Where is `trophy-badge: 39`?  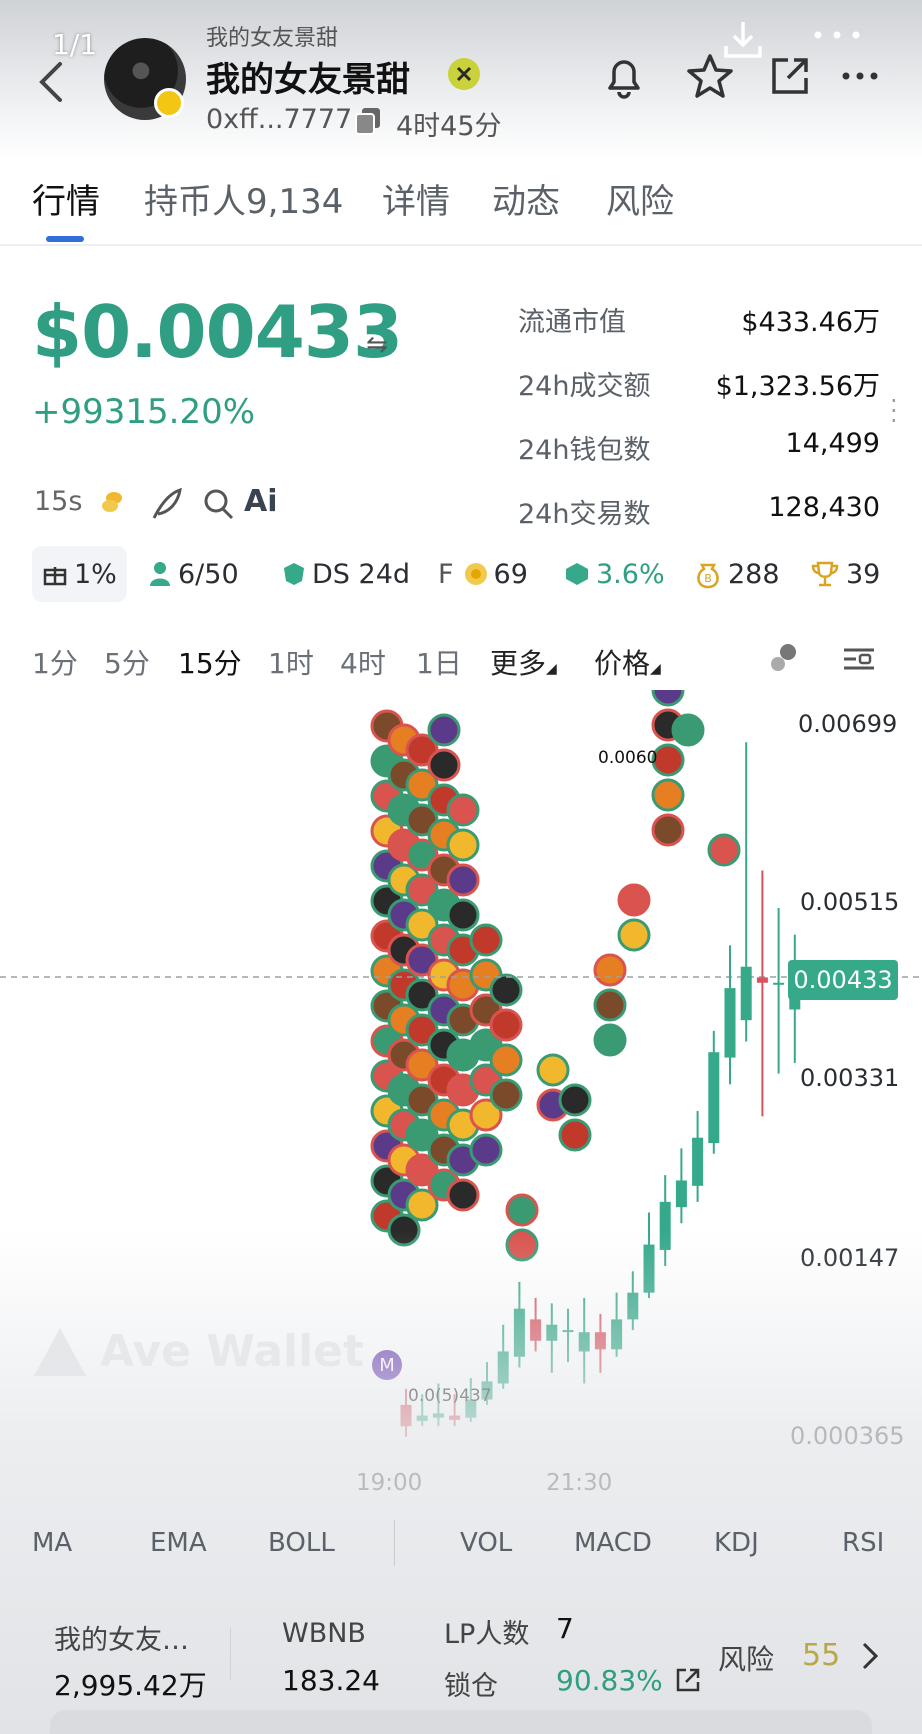 trophy-badge: 39 is located at coordinates (845, 574).